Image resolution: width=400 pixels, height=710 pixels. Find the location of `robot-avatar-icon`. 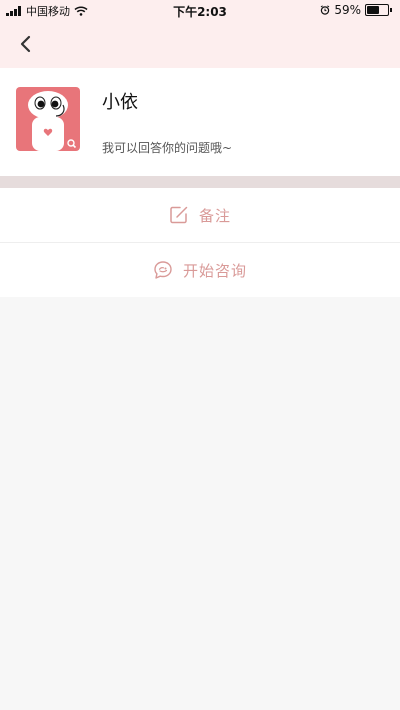

robot-avatar-icon is located at coordinates (48, 119).